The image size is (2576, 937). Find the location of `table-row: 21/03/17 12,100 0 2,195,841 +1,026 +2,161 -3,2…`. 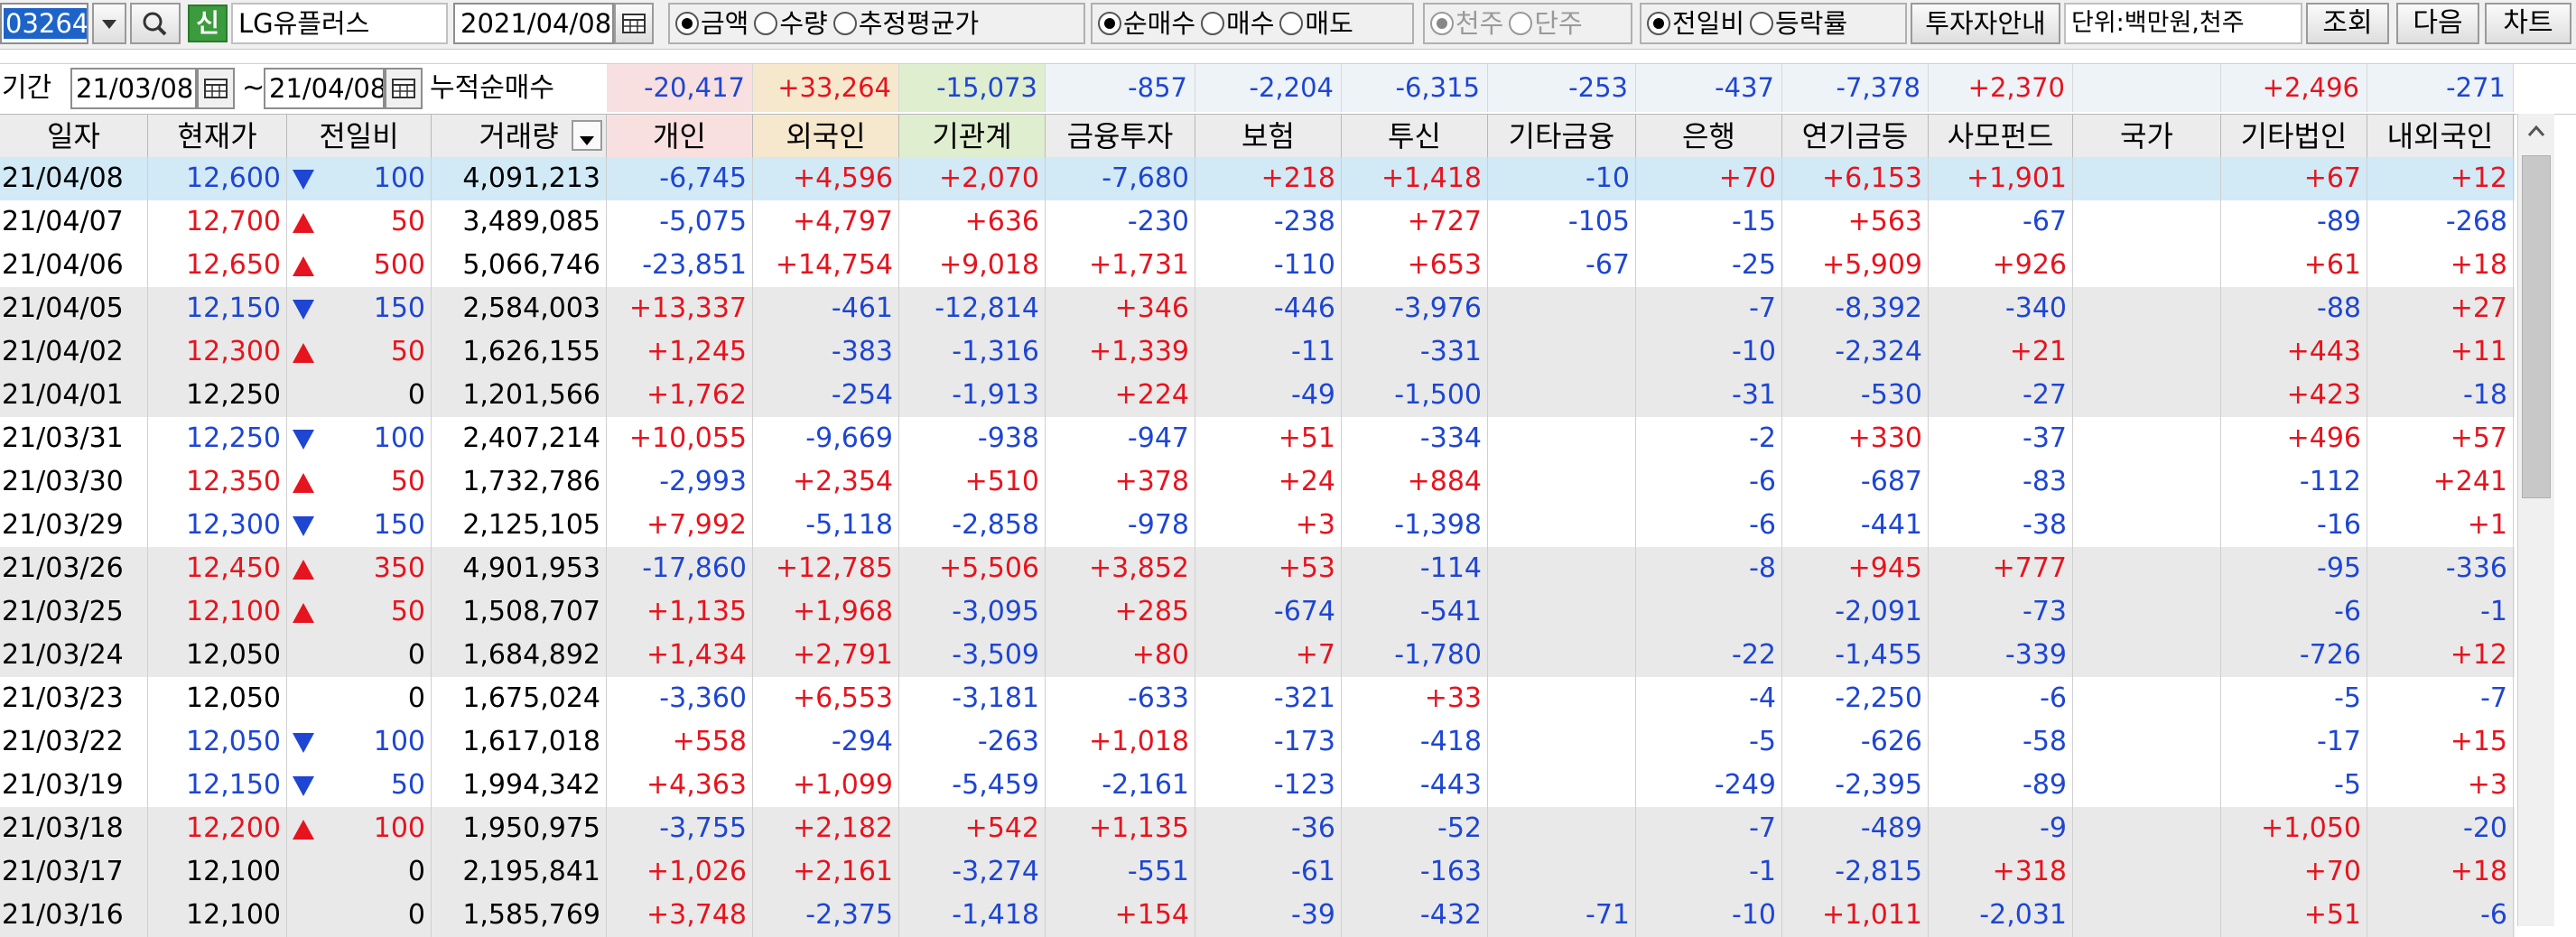

table-row: 21/03/17 12,100 0 2,195,841 +1,026 +2,161 -3,2… is located at coordinates (1257, 872).